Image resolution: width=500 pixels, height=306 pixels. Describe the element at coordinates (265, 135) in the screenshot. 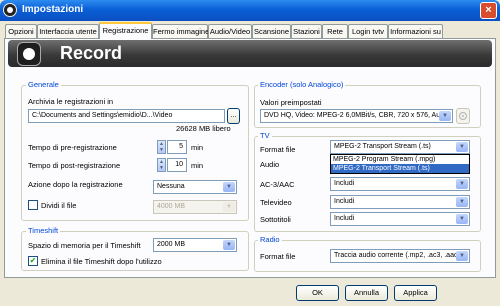

I see `tv-title: TV` at that location.